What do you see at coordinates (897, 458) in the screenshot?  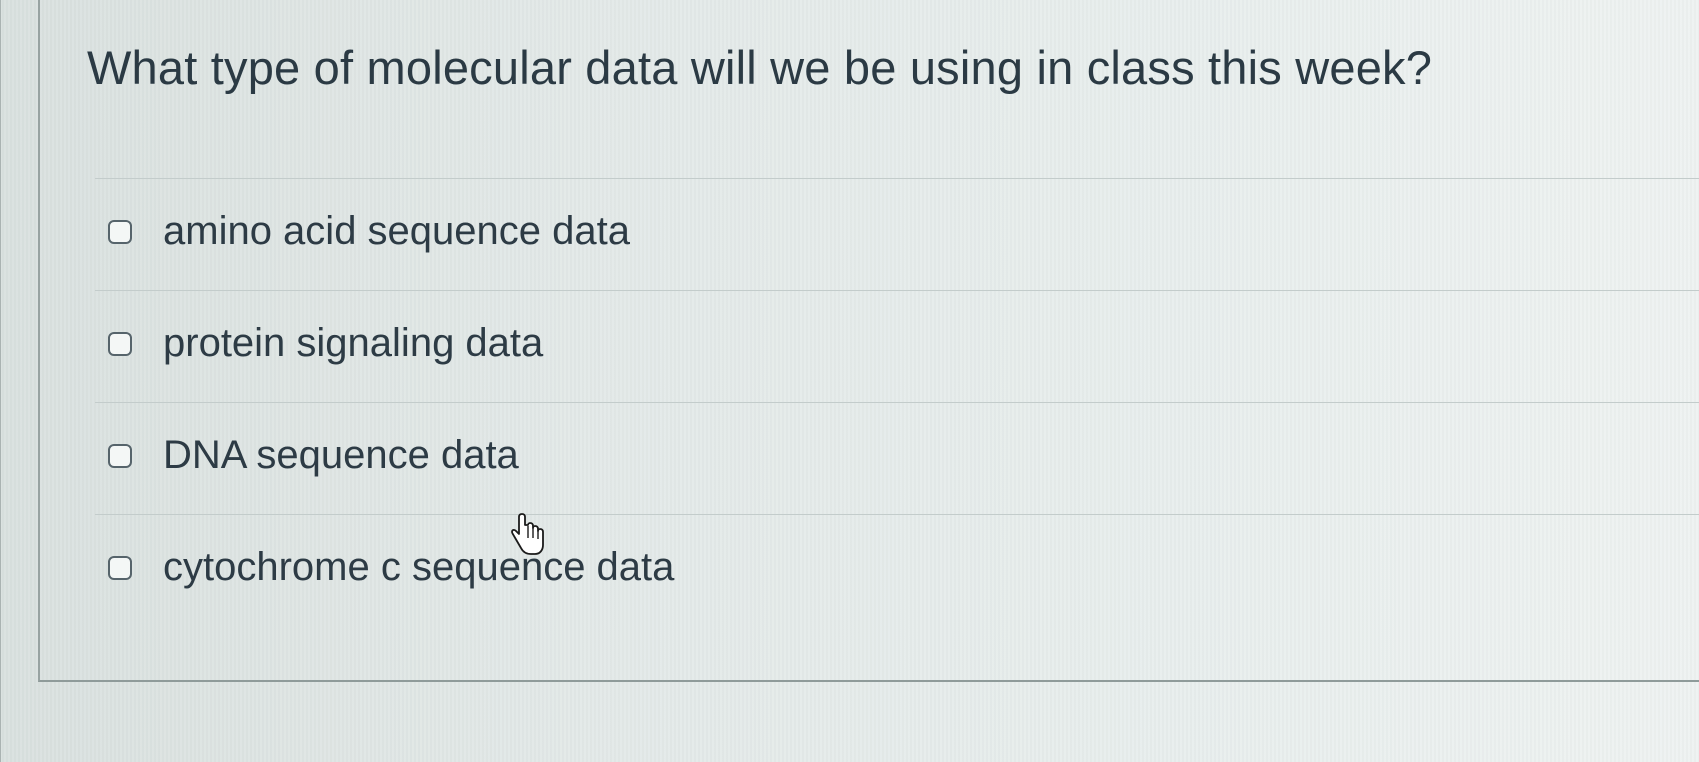 I see `answer-option-dna-sequence: DNA sequence data` at bounding box center [897, 458].